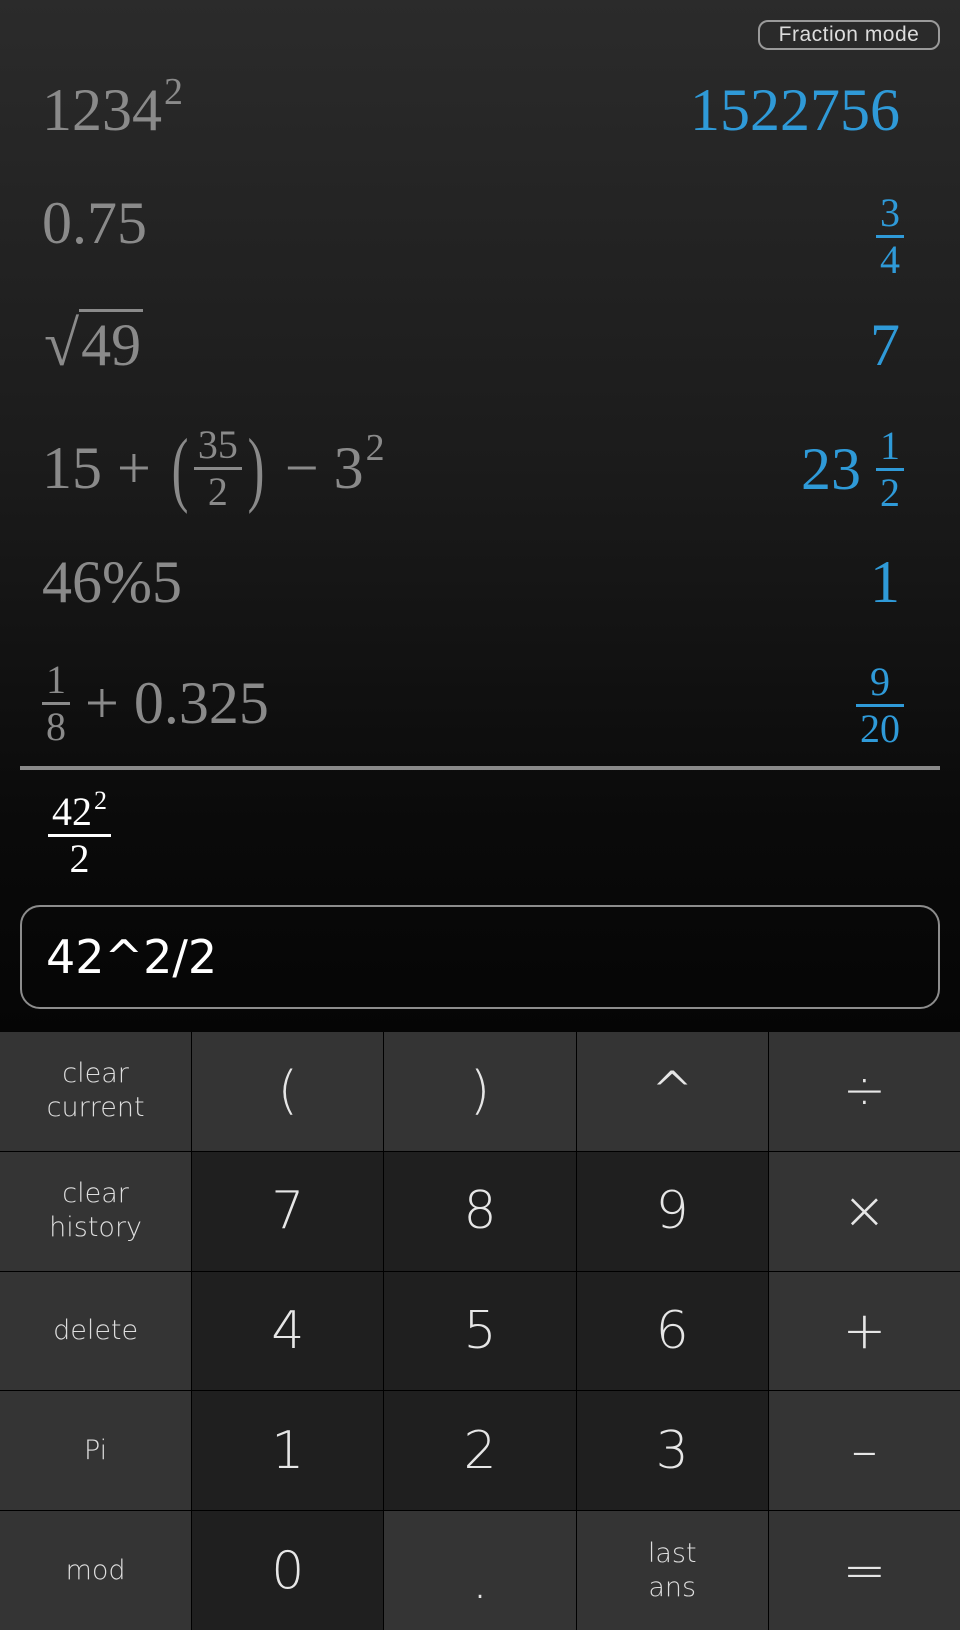  I want to click on divide-key: ÷, so click(864, 1091).